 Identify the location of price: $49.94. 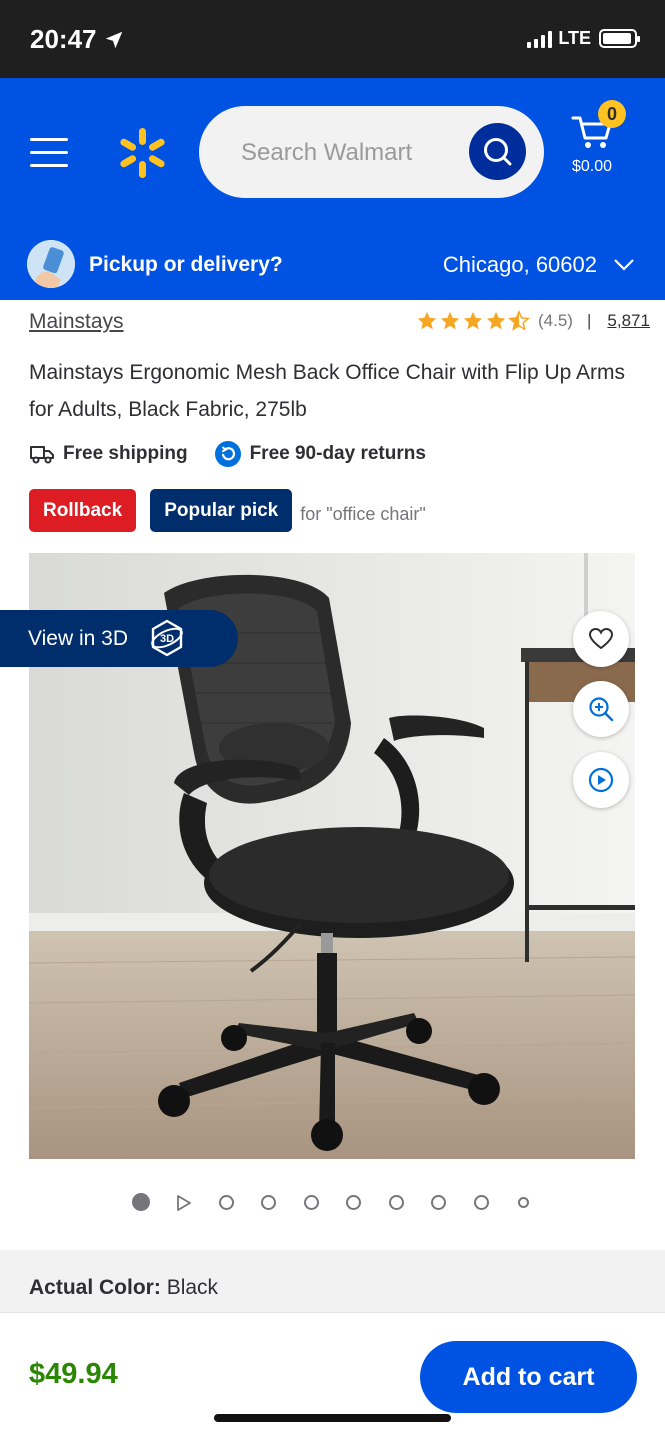
(73, 1374).